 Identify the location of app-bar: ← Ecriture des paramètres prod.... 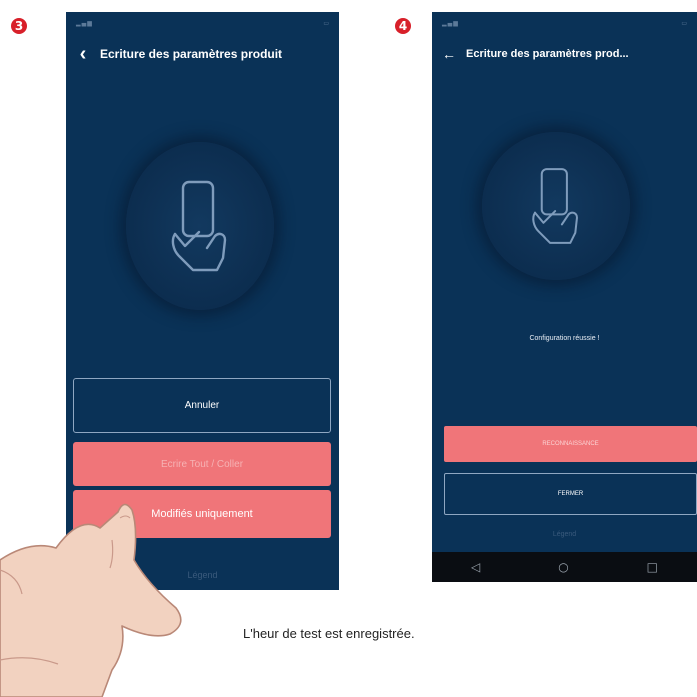
(564, 54).